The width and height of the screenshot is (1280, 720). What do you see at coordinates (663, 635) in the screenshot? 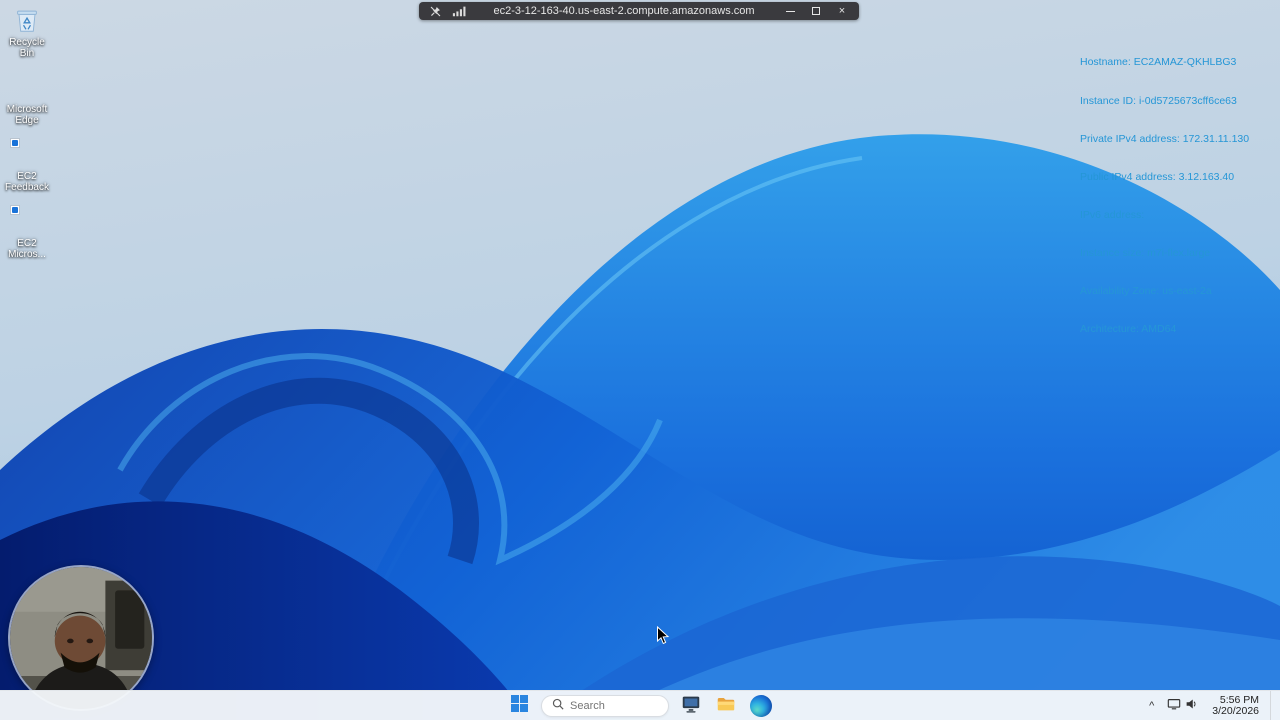
I see `mouse-cursor` at bounding box center [663, 635].